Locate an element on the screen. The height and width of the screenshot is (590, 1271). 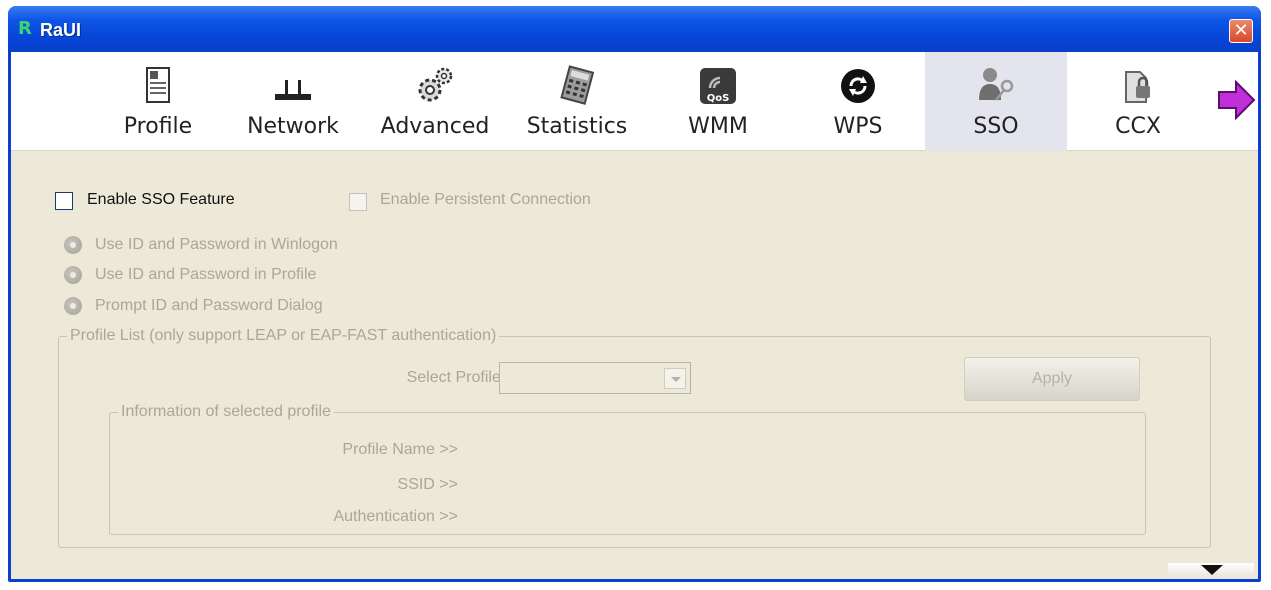
authentication-label: Authentication >> is located at coordinates (395, 516).